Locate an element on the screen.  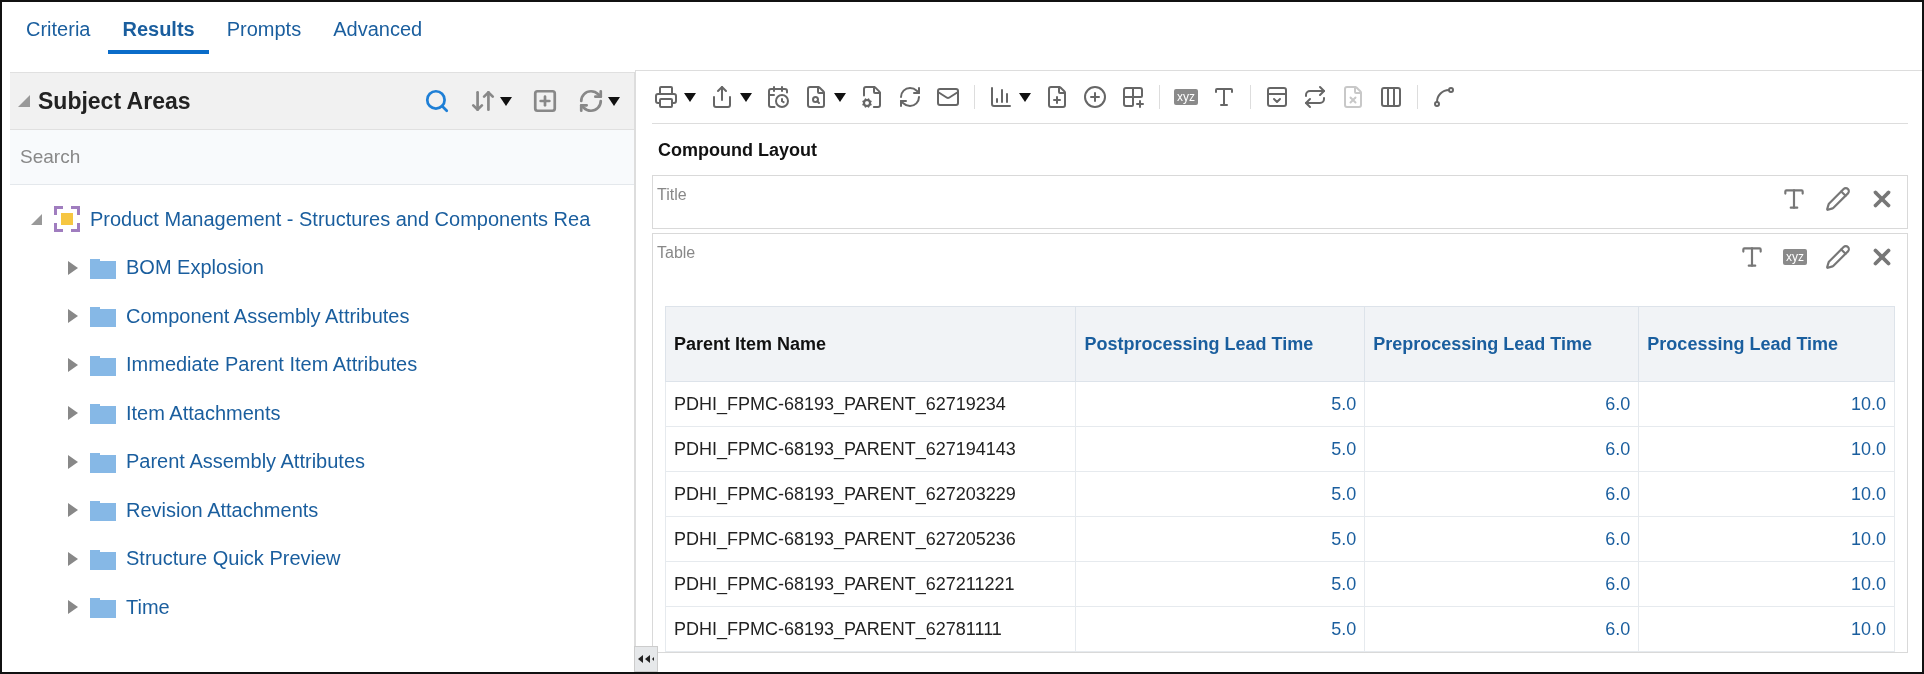
printer-button is located at coordinates (675, 97).